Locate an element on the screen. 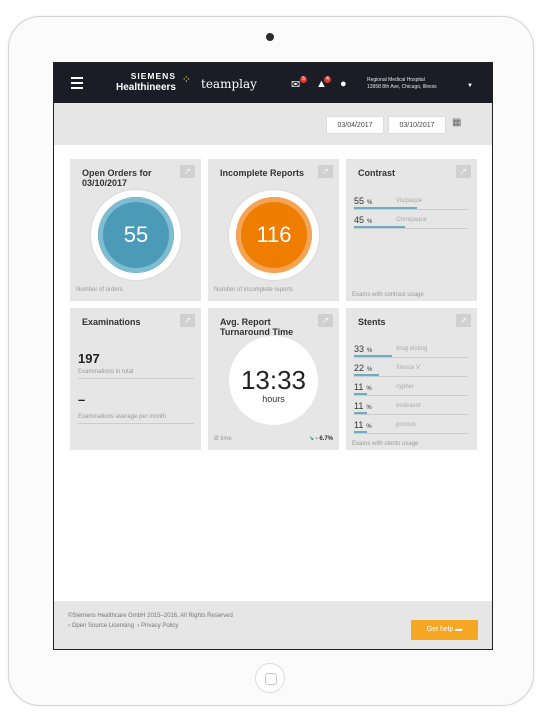 The height and width of the screenshot is (720, 540). reports-gauge: 116 is located at coordinates (274, 235).